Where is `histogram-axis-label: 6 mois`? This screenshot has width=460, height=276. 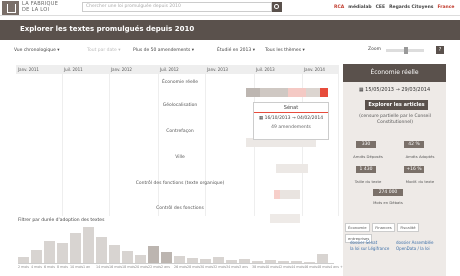
histogram-axis-label: 6 mois is located at coordinates (50, 267).